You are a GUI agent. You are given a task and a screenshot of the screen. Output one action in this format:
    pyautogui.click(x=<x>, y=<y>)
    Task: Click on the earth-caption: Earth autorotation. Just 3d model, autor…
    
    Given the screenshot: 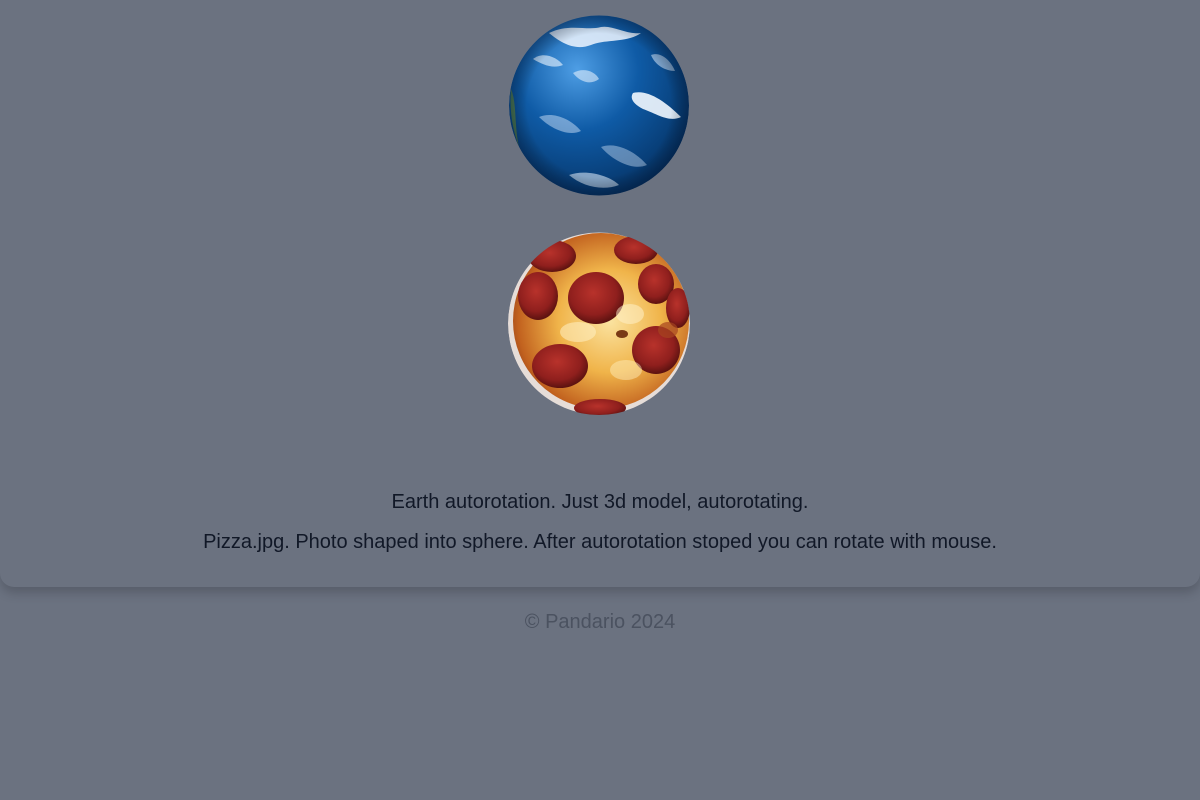 What is the action you would take?
    pyautogui.click(x=600, y=502)
    